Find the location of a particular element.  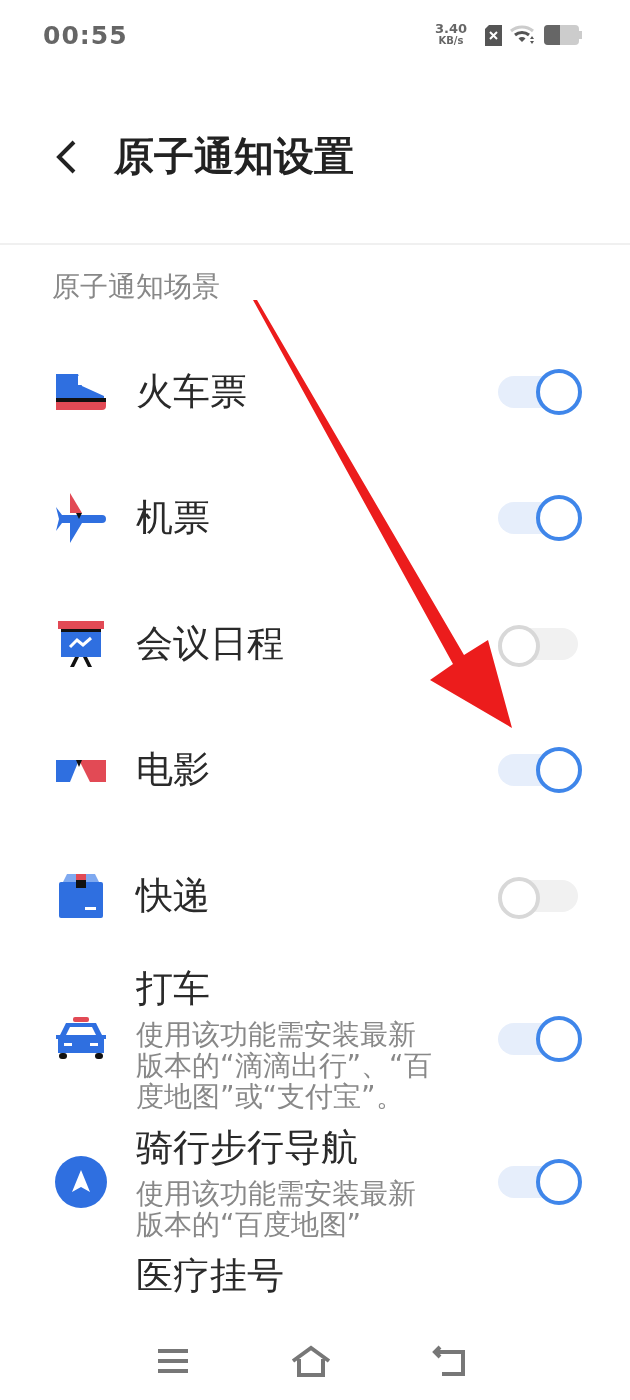

section-title: 原子通知场景 is located at coordinates (136, 287).